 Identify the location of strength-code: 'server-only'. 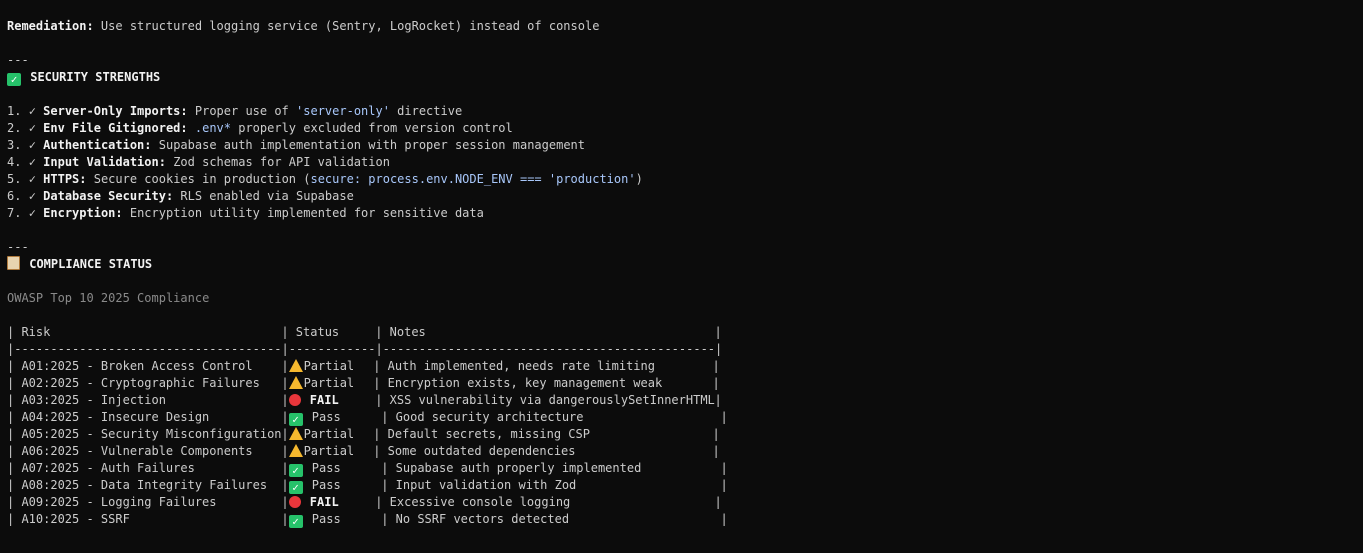
(343, 111).